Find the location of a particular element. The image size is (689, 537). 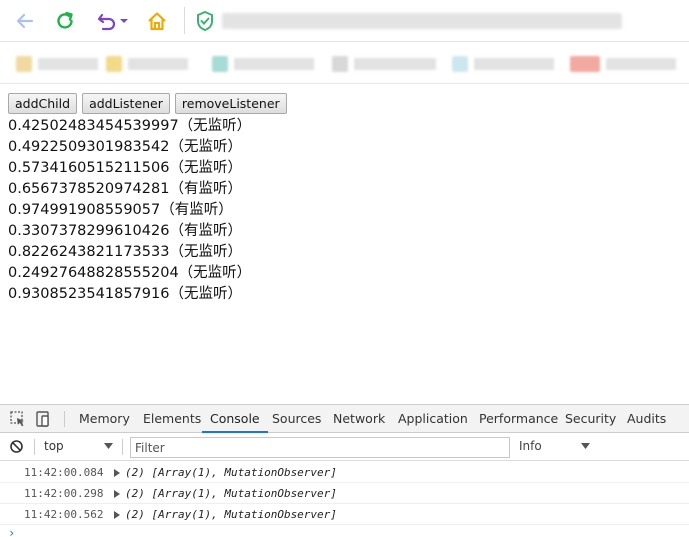

clear-console-button is located at coordinates (16, 448).